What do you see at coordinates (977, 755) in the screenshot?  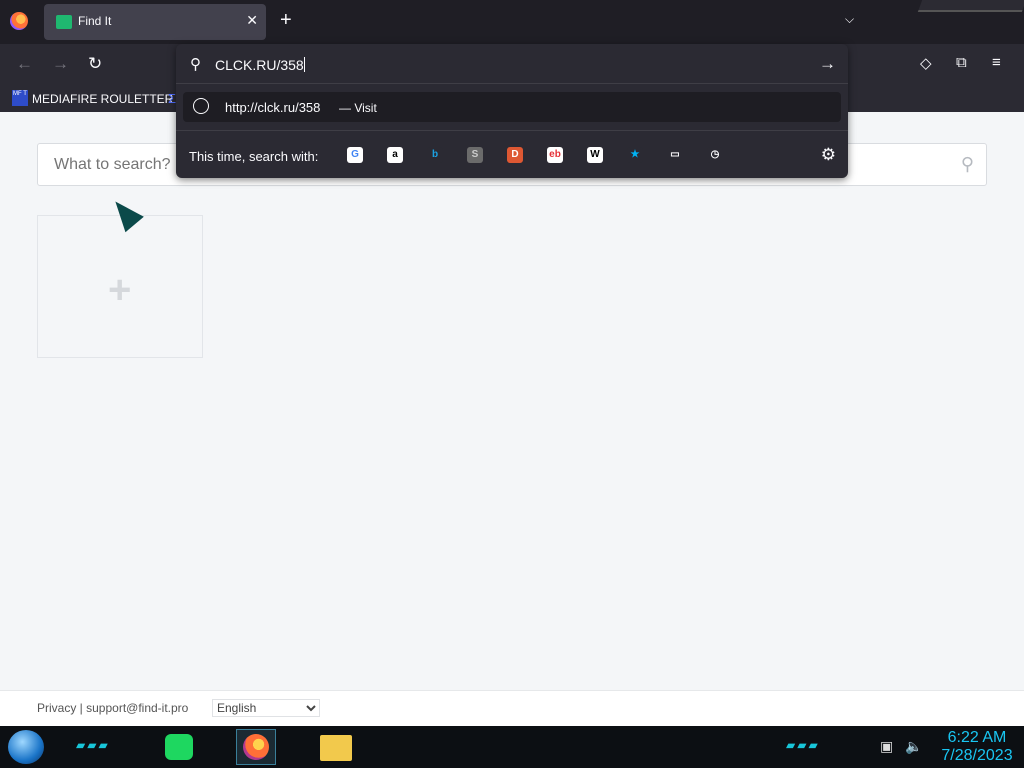 I see `clock-date: 7/28/2023` at bounding box center [977, 755].